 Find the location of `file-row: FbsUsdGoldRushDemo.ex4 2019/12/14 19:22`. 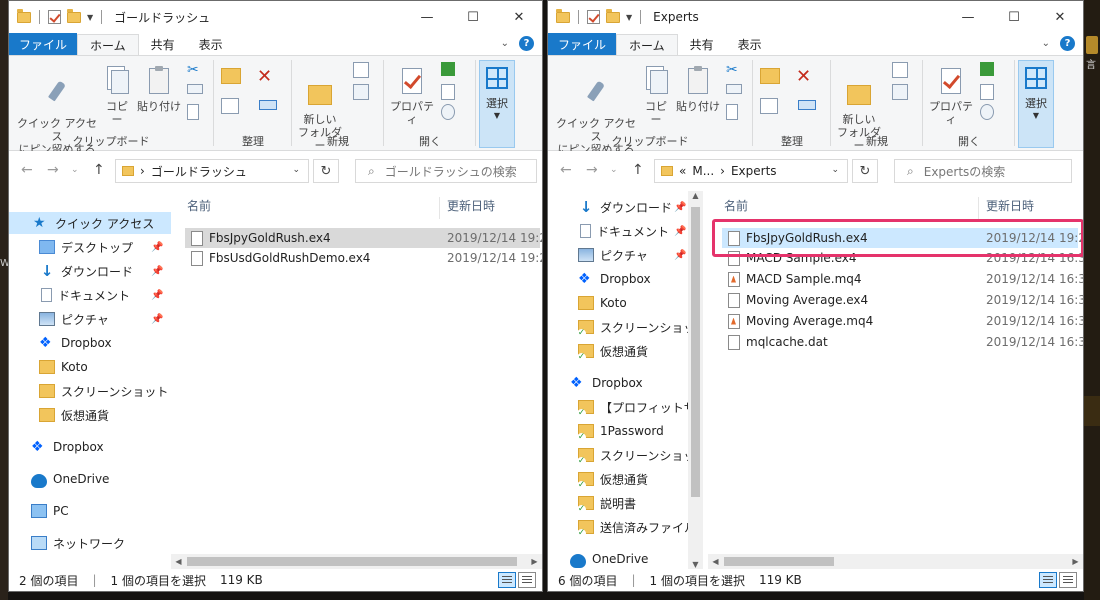

file-row: FbsUsdGoldRushDemo.ex4 2019/12/14 19:22 is located at coordinates (363, 258).